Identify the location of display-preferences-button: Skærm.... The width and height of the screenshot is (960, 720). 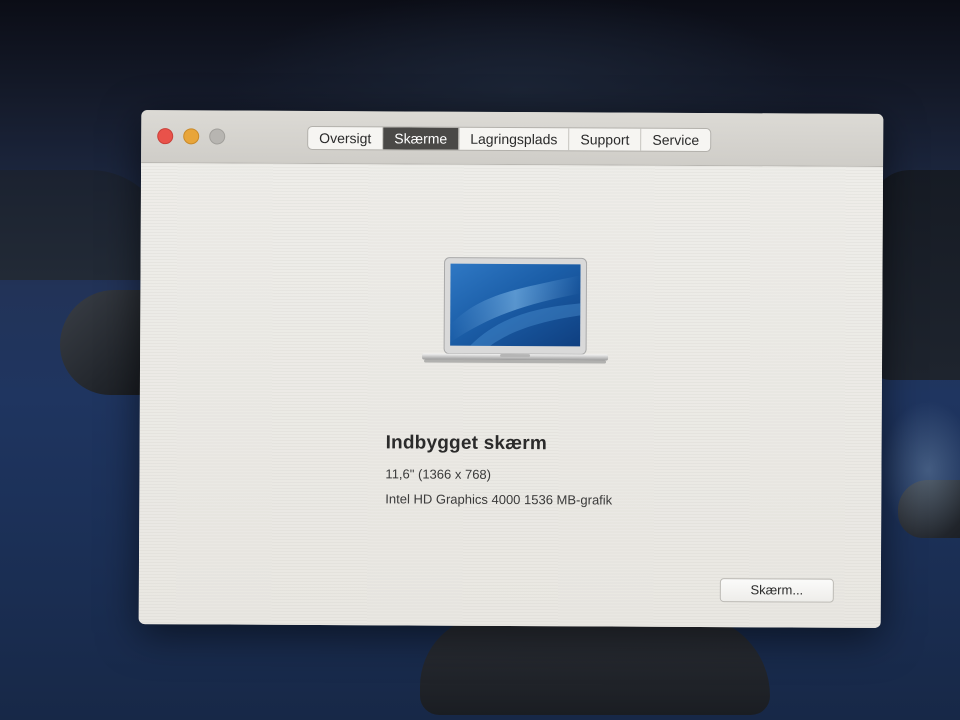
(776, 590).